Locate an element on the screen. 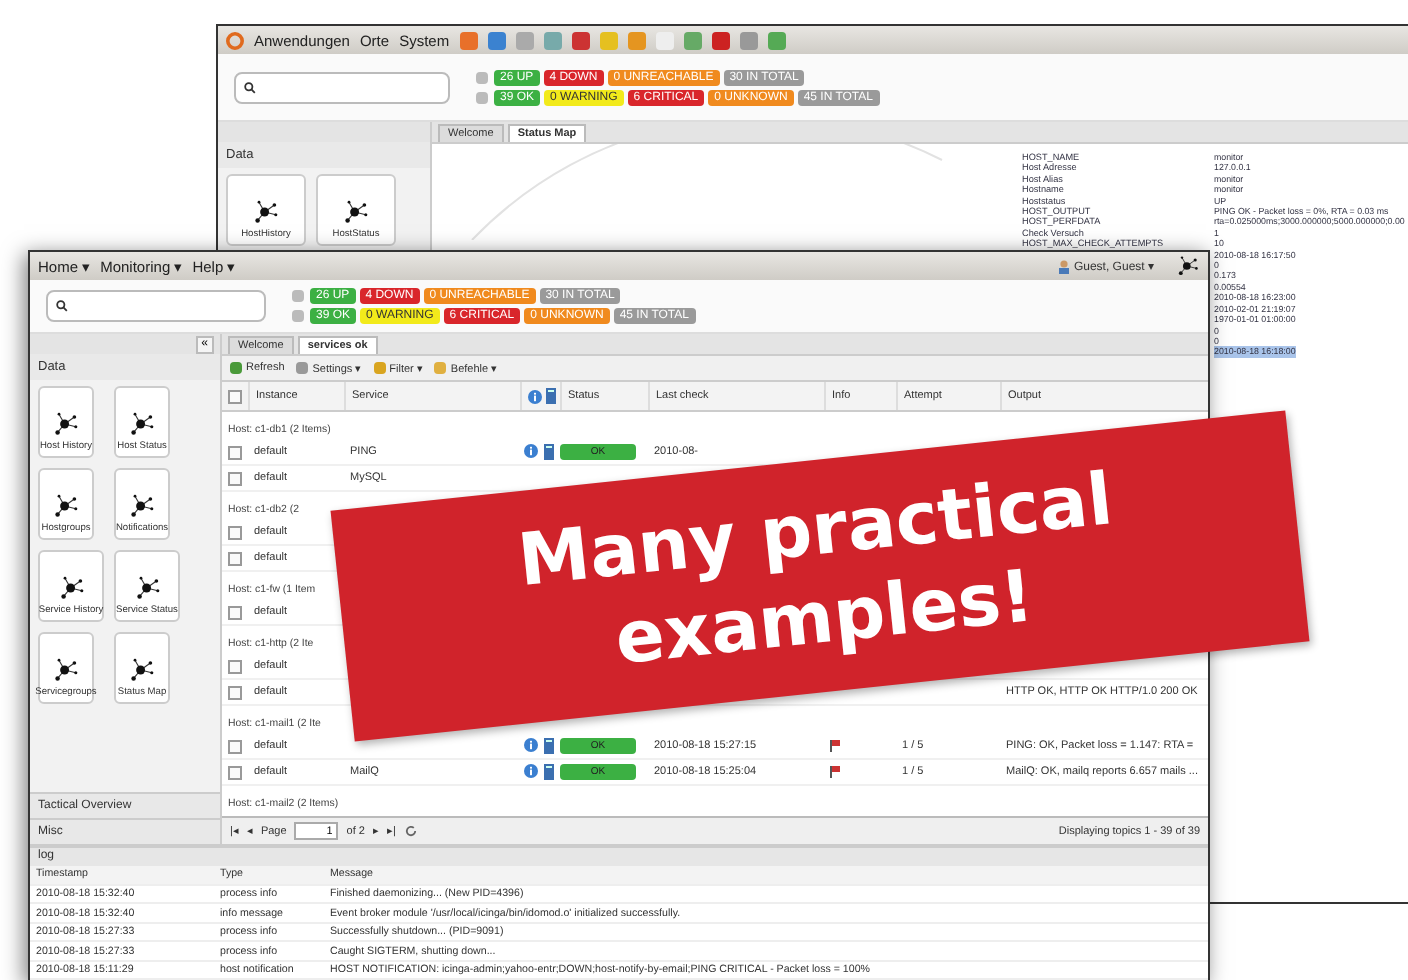 Image resolution: width=1408 pixels, height=980 pixels. select-all-checkbox is located at coordinates (235, 396).